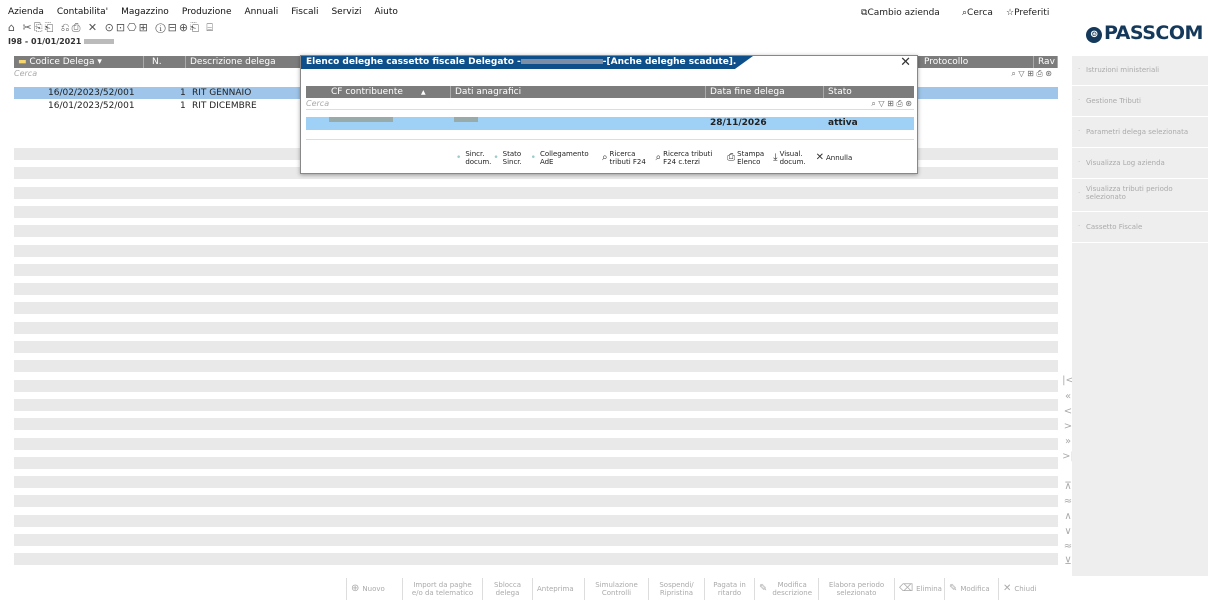 Image resolution: width=1208 pixels, height=605 pixels. Describe the element at coordinates (786, 589) in the screenshot. I see `modifica-descrizione-button: ✎ Modifica descrizione` at that location.